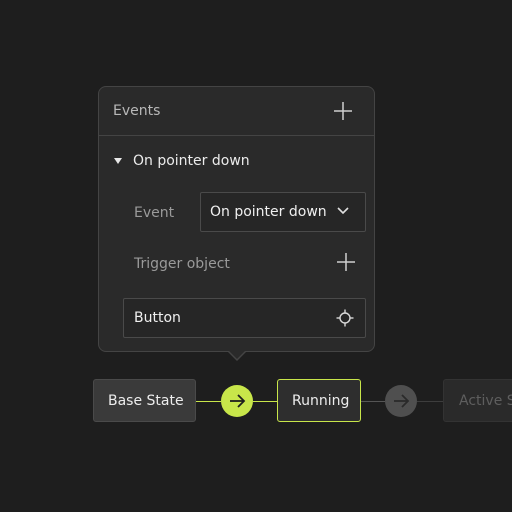 The width and height of the screenshot is (512, 512). What do you see at coordinates (182, 264) in the screenshot?
I see `trigger-object-label: Trigger object` at bounding box center [182, 264].